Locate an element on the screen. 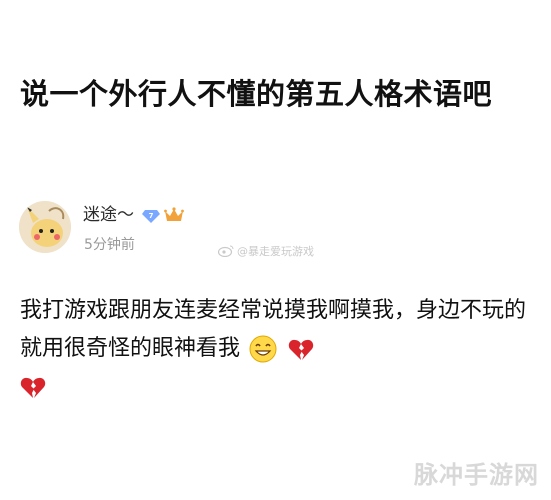  weibo-icon is located at coordinates (226, 251).